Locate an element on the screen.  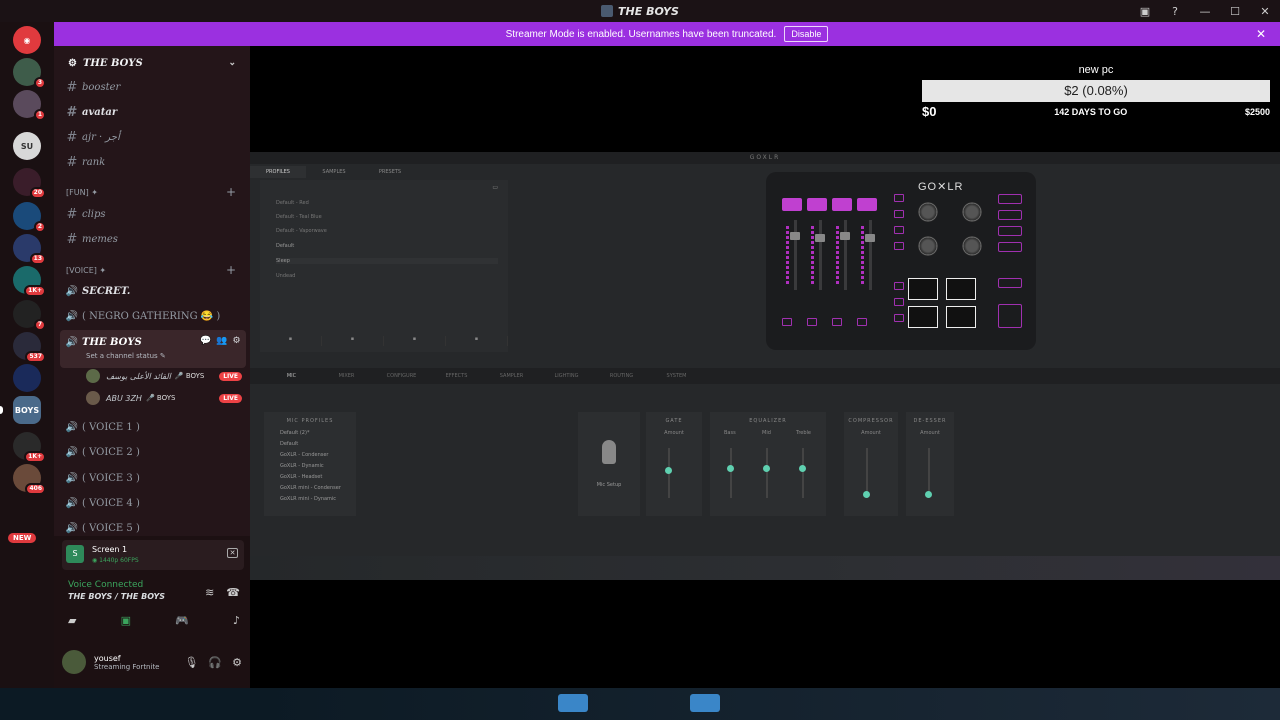
disconnect-icon: ☎ is located at coordinates (233, 592).